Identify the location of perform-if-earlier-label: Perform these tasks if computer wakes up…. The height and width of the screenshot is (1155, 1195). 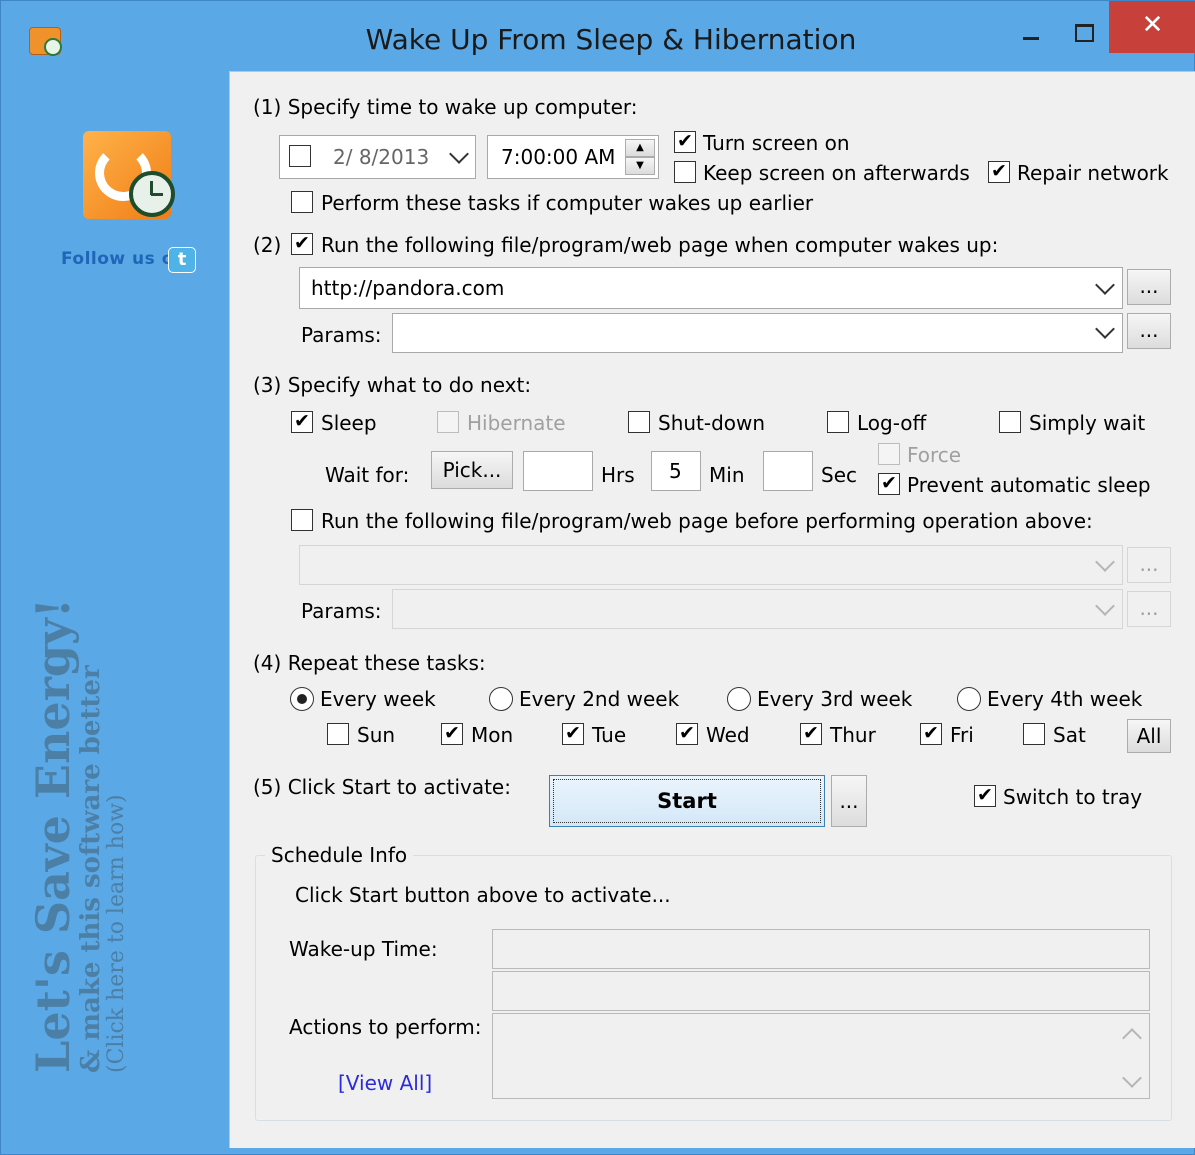
(567, 203).